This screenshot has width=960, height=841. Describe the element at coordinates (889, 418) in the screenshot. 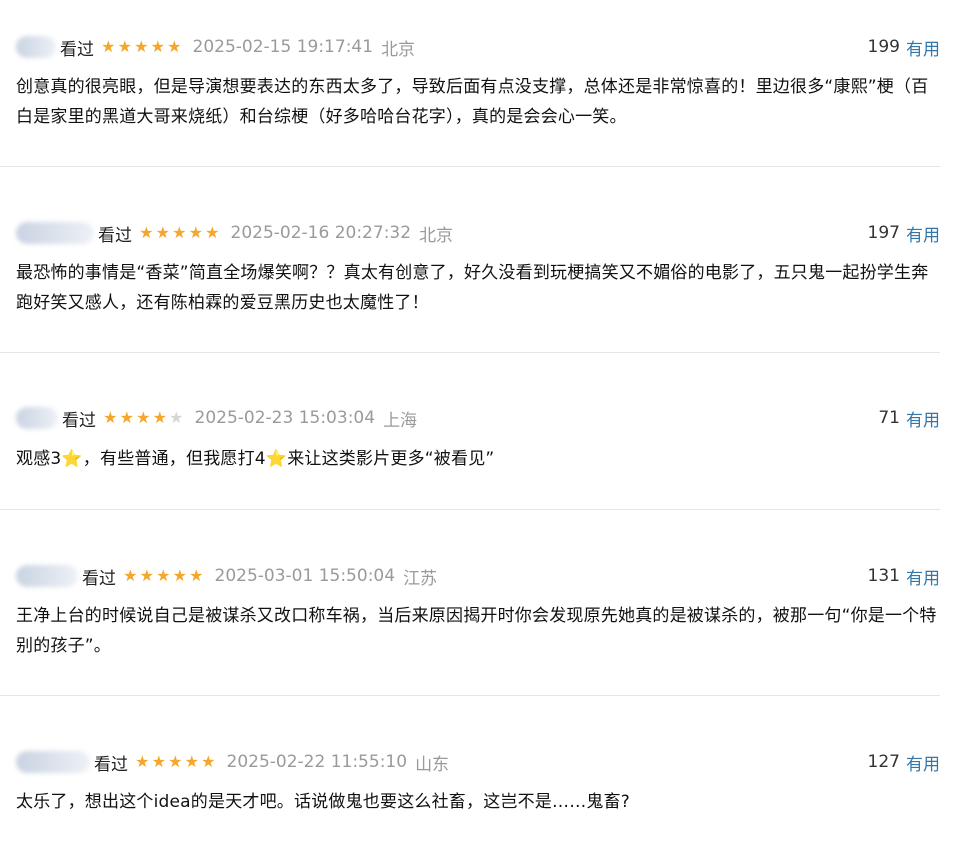

I see `vote-count: 71` at that location.